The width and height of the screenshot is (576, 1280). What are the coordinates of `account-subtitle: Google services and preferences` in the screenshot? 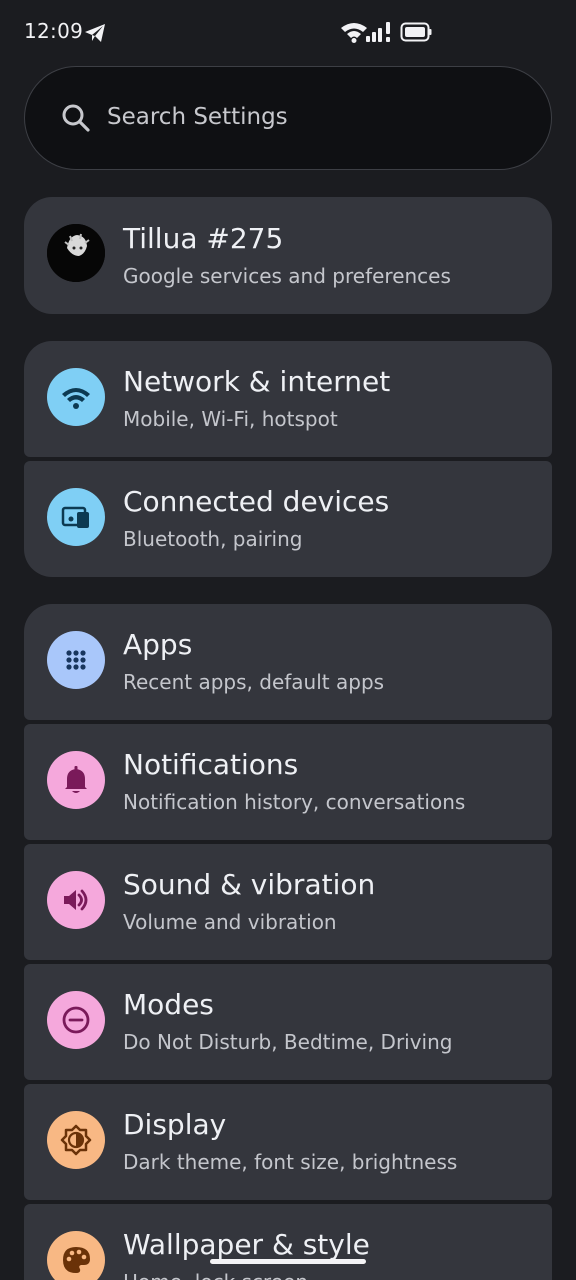 It's located at (287, 276).